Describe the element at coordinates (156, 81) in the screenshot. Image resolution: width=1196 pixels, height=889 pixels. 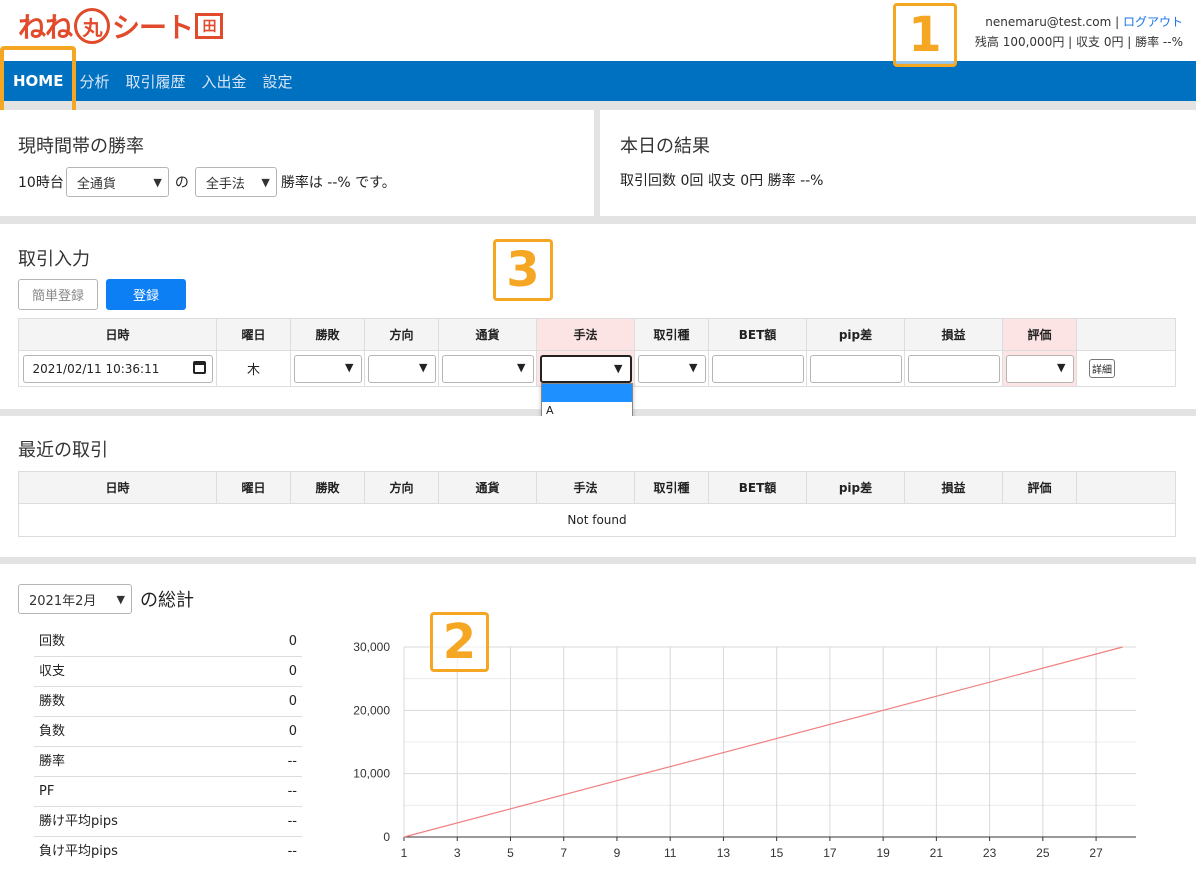
I see `nav-history: 取引履歴` at that location.